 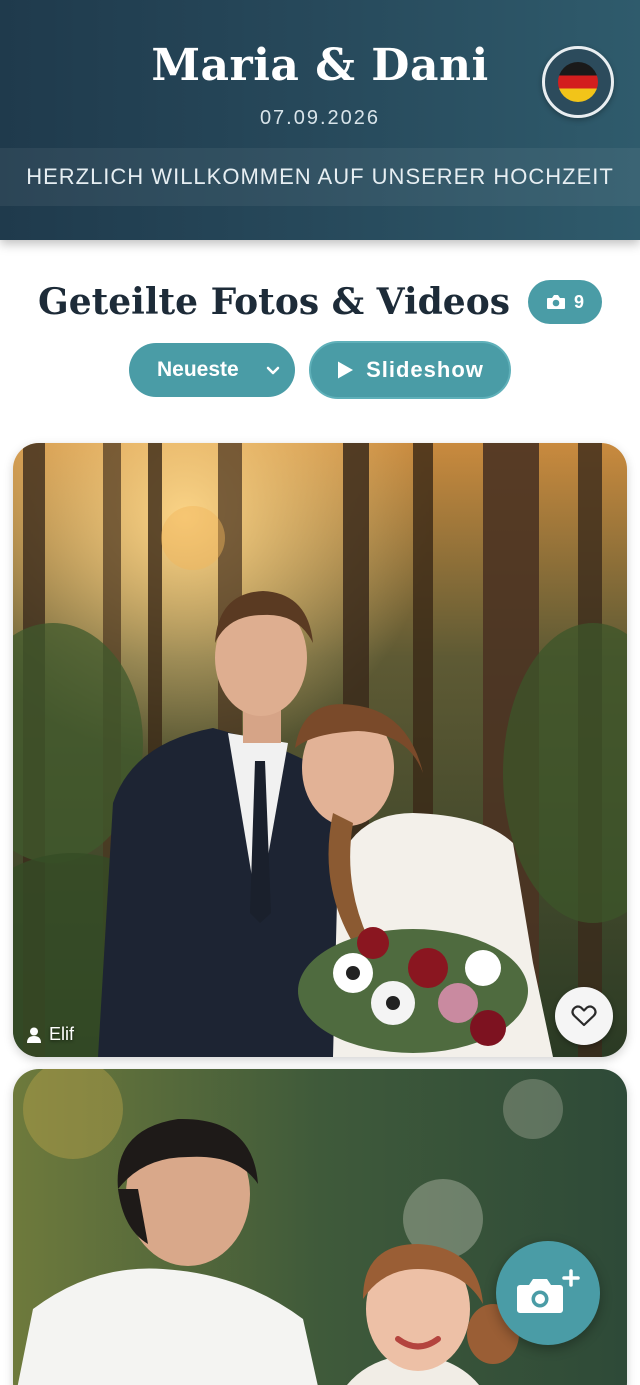 What do you see at coordinates (34, 1035) in the screenshot?
I see `user-icon` at bounding box center [34, 1035].